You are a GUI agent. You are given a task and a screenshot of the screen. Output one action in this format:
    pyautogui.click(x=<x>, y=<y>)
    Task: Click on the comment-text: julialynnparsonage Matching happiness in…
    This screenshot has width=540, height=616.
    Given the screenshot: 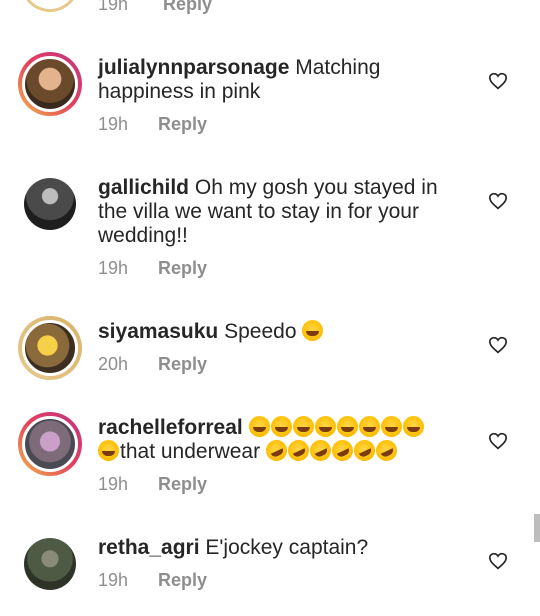 What is the action you would take?
    pyautogui.click(x=283, y=80)
    